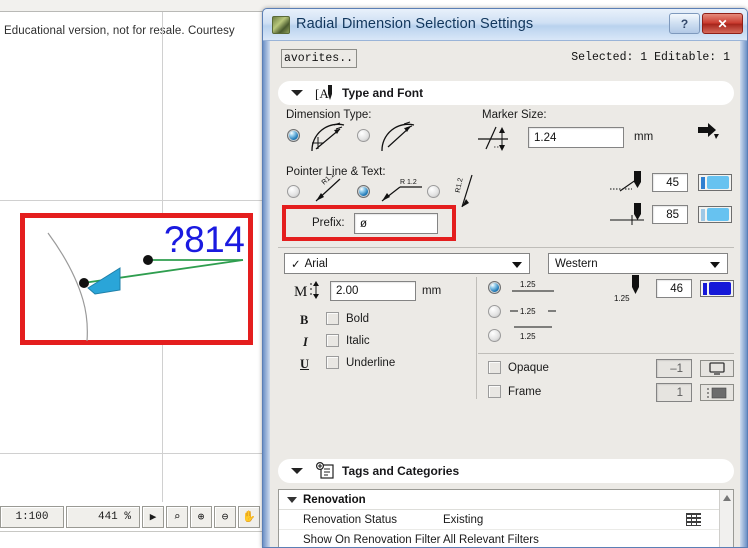 This screenshot has height=548, width=748. I want to click on font-size-icon: M, so click(306, 290).